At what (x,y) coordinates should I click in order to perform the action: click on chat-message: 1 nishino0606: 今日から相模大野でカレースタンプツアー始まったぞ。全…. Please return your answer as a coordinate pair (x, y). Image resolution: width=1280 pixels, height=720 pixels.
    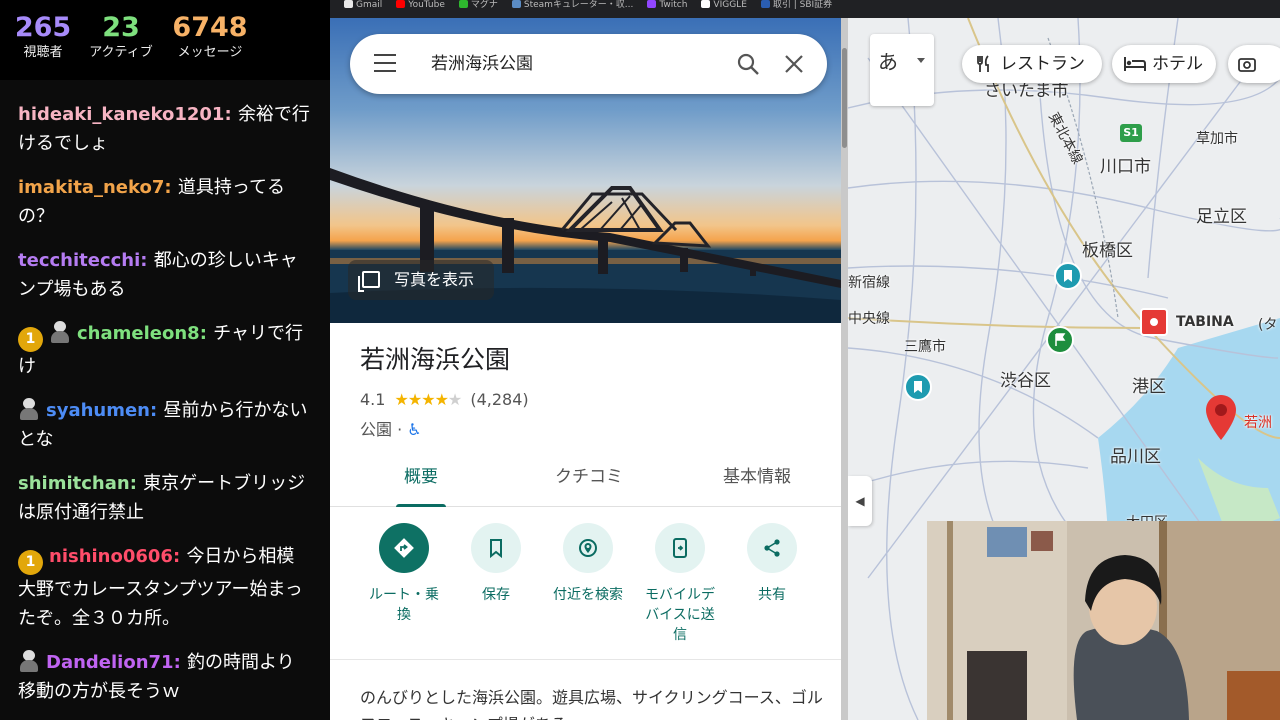
    Looking at the image, I should click on (164, 587).